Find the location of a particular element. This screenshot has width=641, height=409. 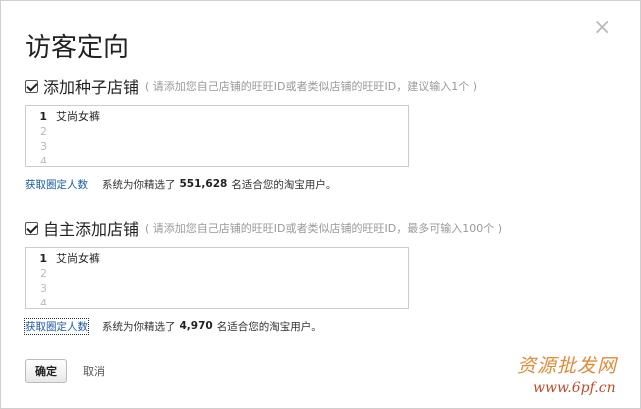

stats-count: 4,970 is located at coordinates (196, 326).